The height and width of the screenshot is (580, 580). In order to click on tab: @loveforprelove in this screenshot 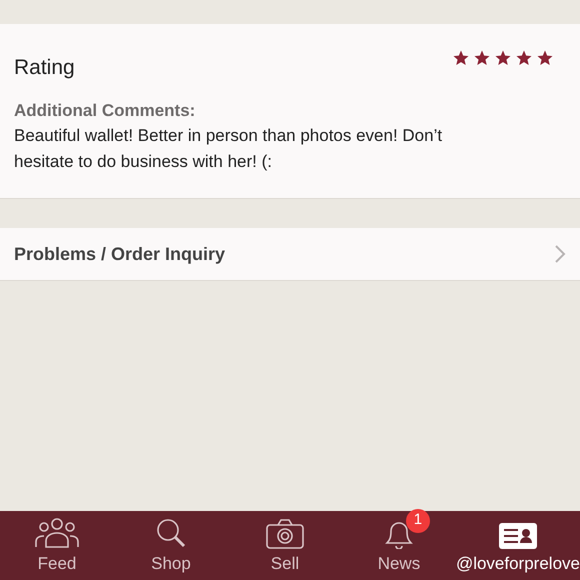, I will do `click(518, 545)`.